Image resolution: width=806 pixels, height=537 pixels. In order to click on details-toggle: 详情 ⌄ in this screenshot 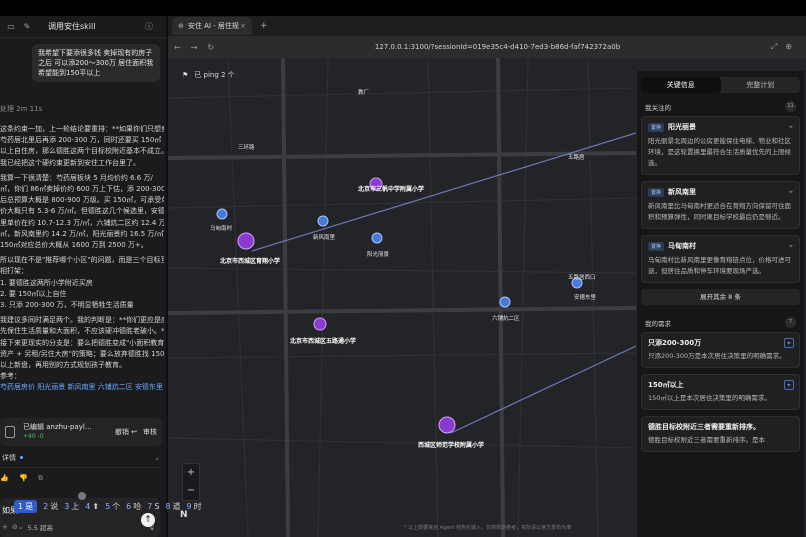, I will do `click(81, 458)`.